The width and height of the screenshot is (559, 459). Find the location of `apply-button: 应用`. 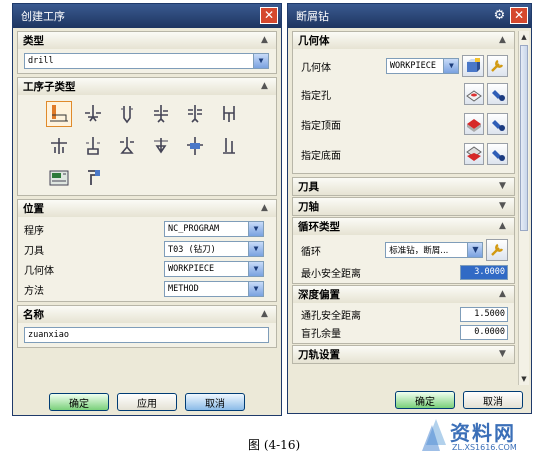

apply-button: 应用 is located at coordinates (147, 402).